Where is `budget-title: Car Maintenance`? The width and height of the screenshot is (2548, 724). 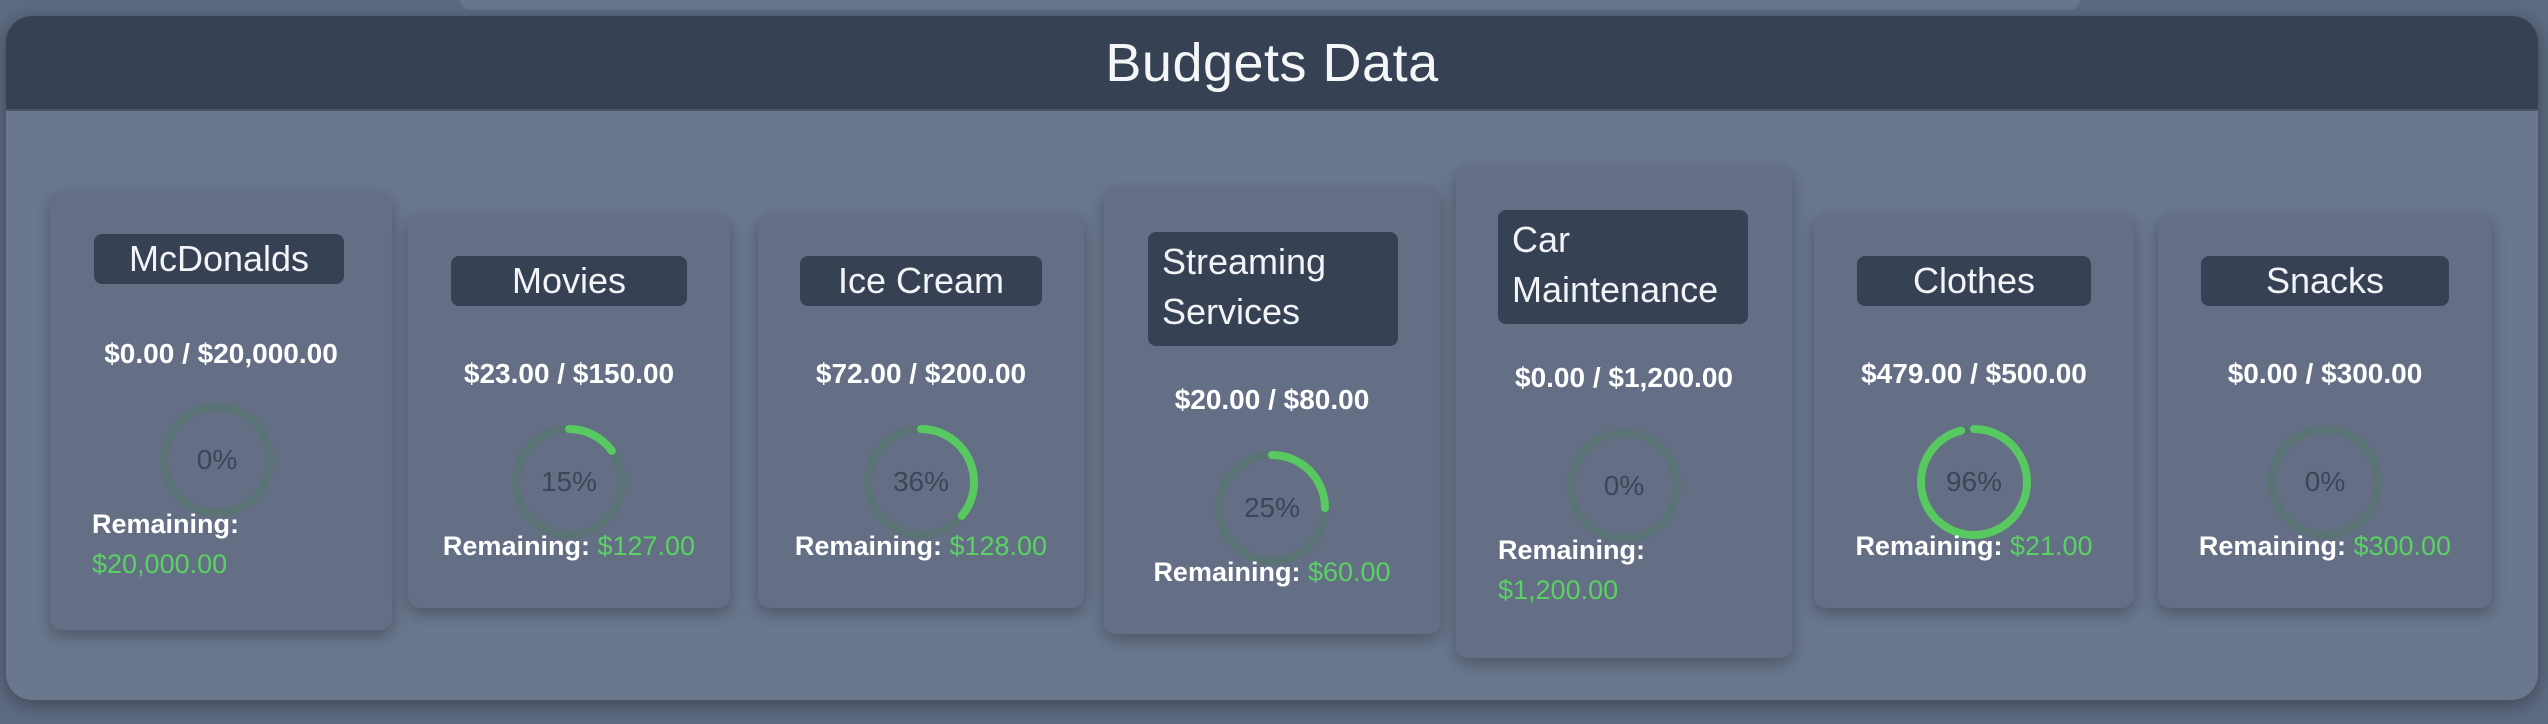 budget-title: Car Maintenance is located at coordinates (1623, 267).